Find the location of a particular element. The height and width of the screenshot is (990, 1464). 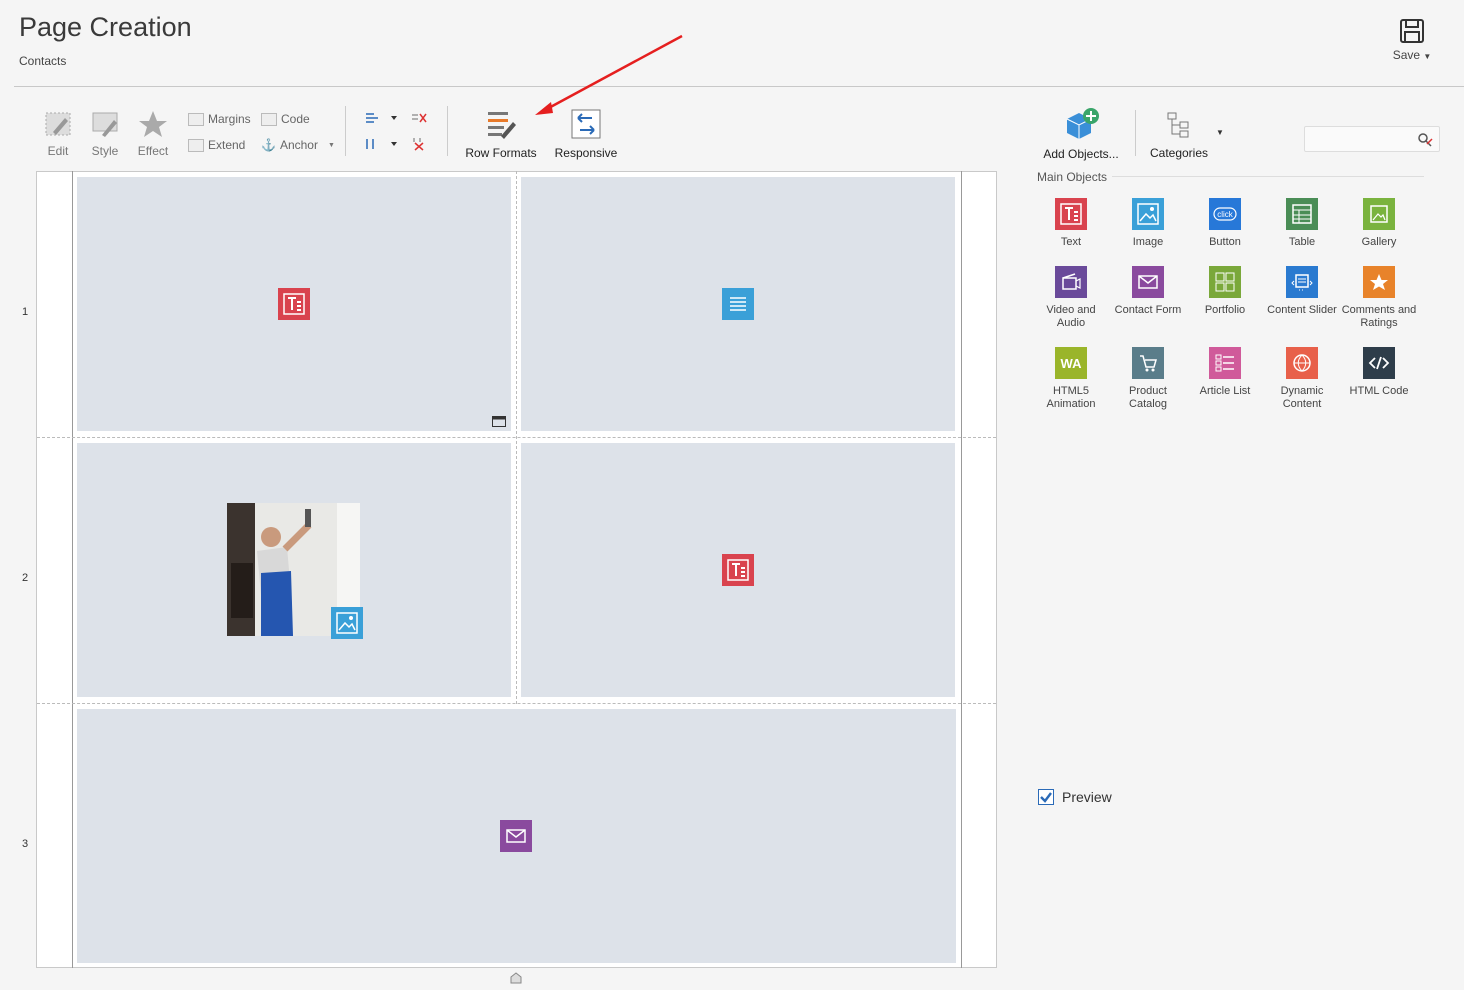

object-label: Video and Audio is located at coordinates (1071, 316).